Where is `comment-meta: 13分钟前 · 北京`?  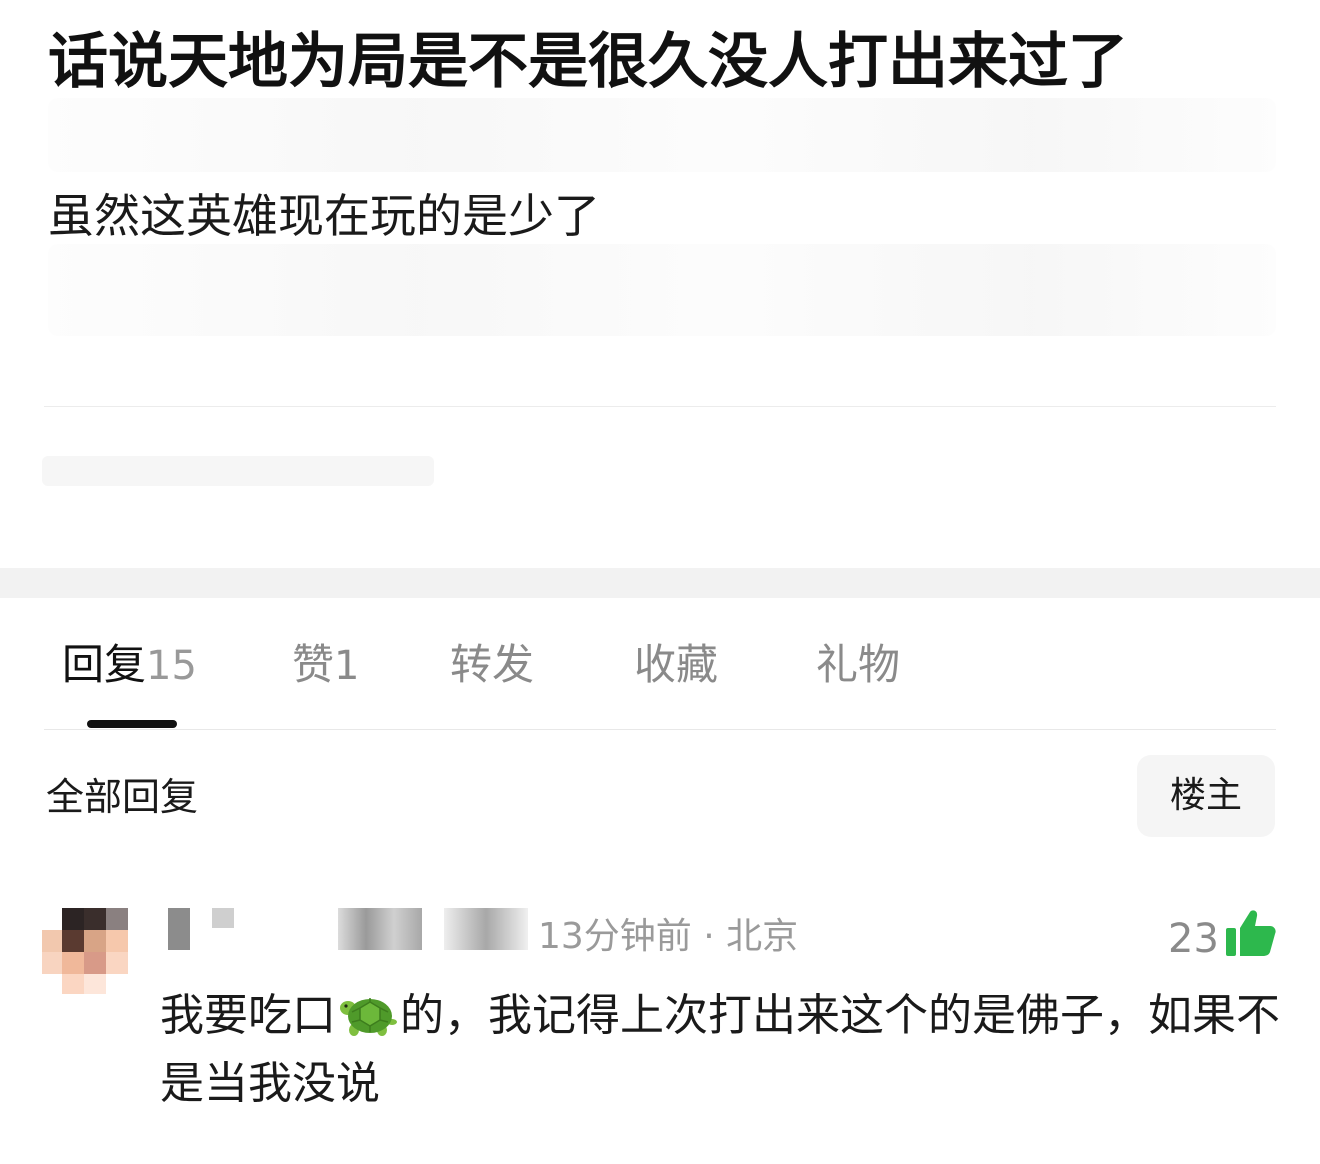
comment-meta: 13分钟前 · 北京 is located at coordinates (668, 936).